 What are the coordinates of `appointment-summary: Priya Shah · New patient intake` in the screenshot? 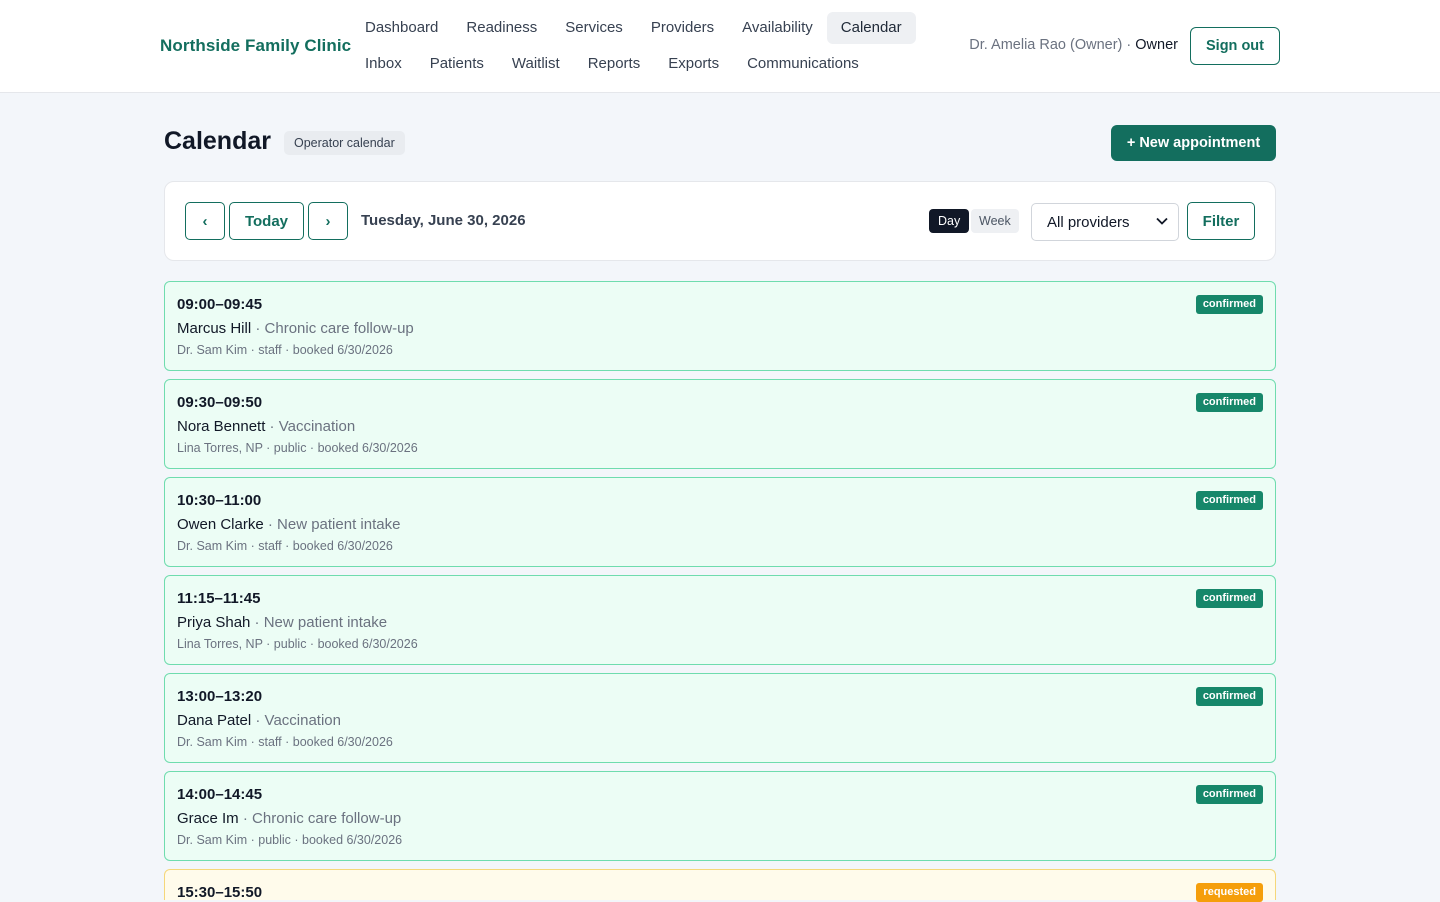 It's located at (282, 622).